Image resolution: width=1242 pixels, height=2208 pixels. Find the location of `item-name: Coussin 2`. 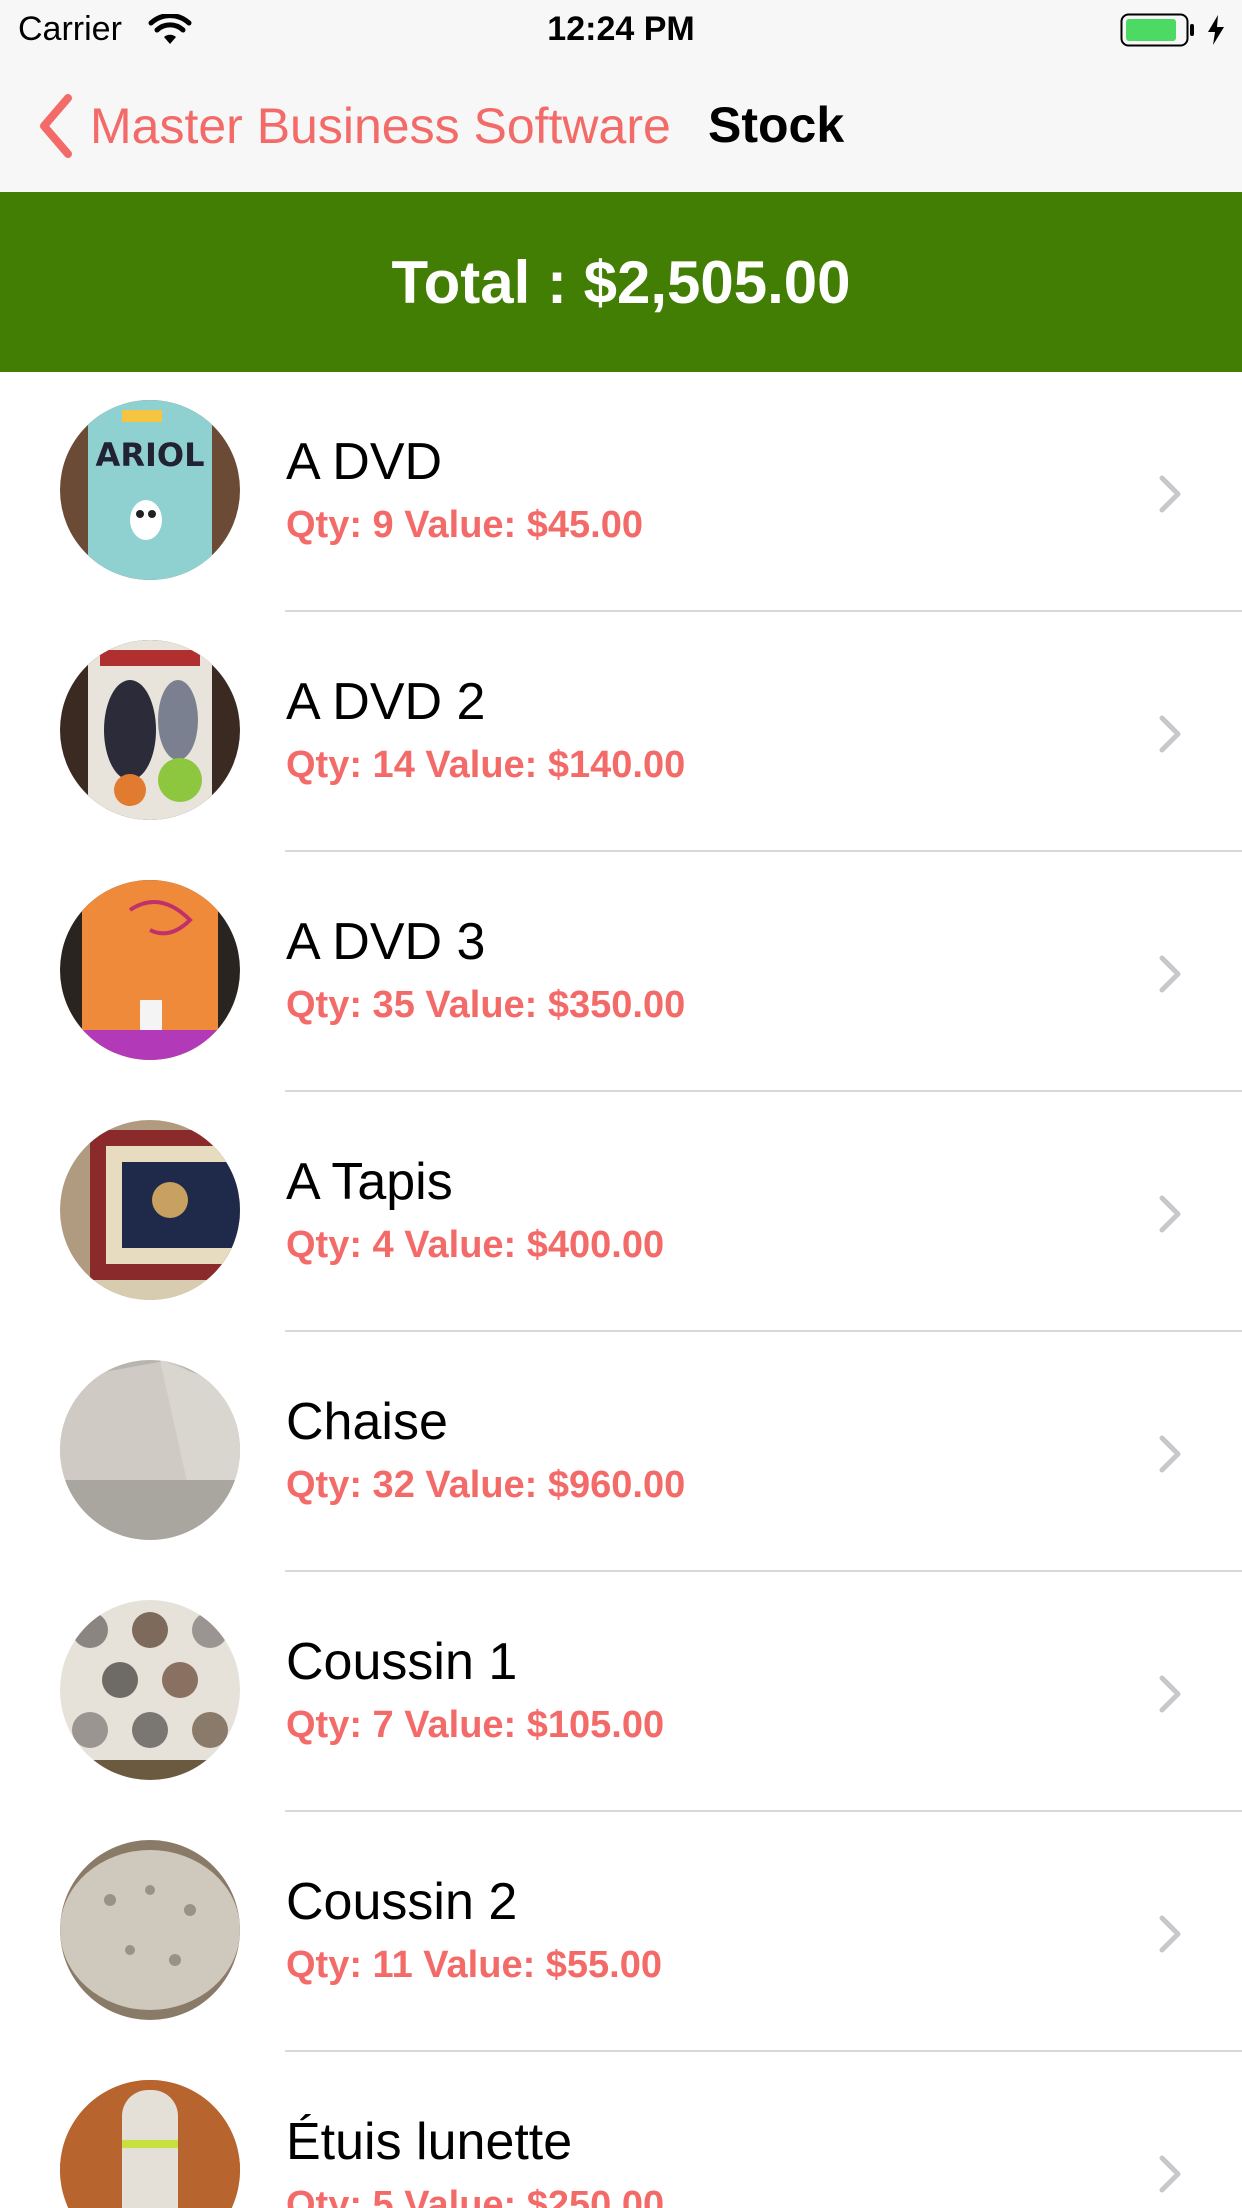

item-name: Coussin 2 is located at coordinates (402, 1902).